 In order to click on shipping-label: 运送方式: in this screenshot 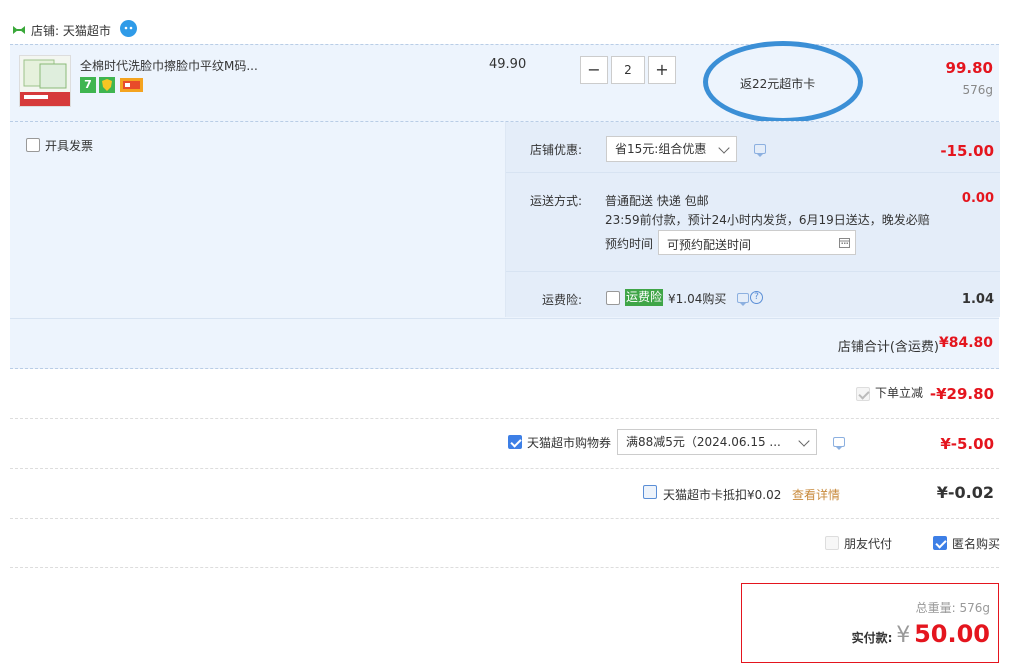, I will do `click(556, 201)`.